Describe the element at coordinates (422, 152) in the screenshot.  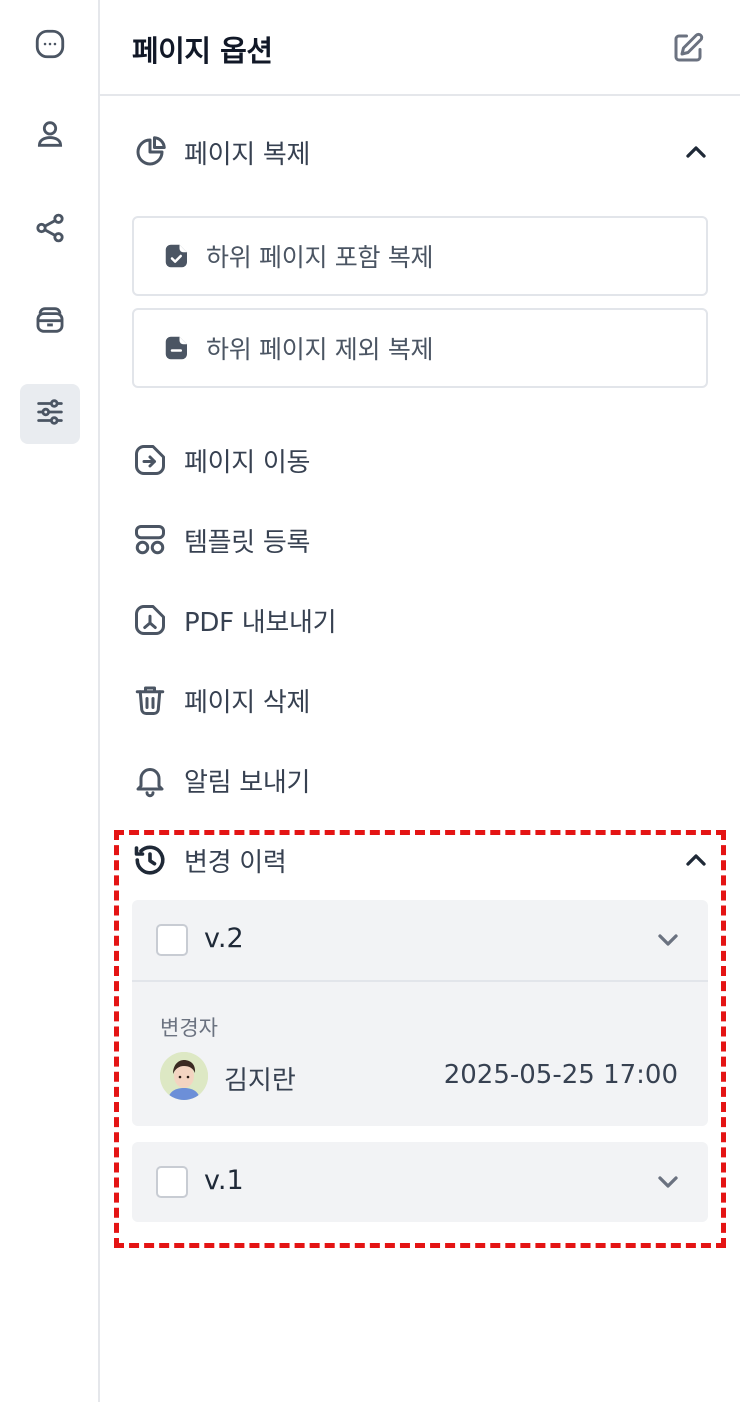
I see `duplicate-section-toggle: 페이지 복제` at that location.